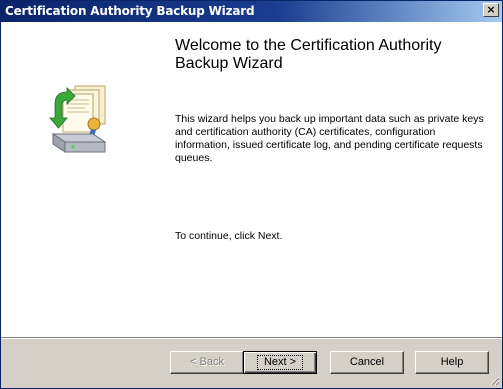 The height and width of the screenshot is (389, 503). Describe the element at coordinates (251, 338) in the screenshot. I see `button-area-divider` at that location.